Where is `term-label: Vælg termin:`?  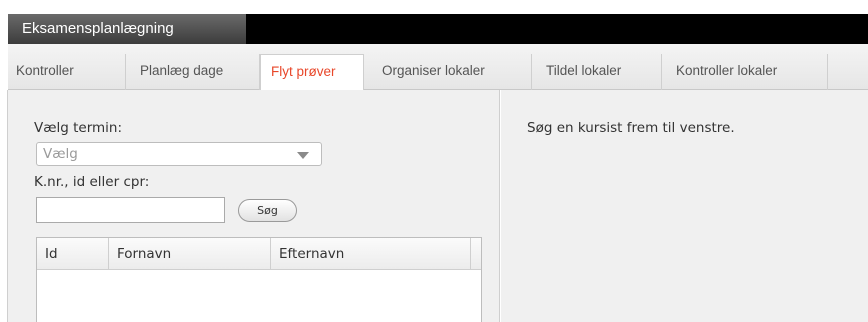 term-label: Vælg termin: is located at coordinates (78, 128).